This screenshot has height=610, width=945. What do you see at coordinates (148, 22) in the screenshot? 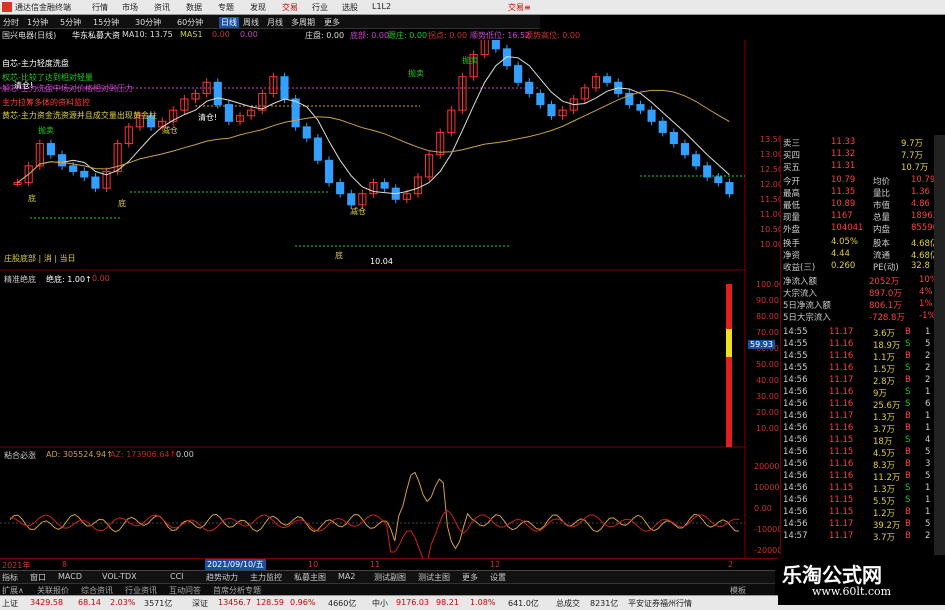
I see `period-tab-4: 30分钟` at bounding box center [148, 22].